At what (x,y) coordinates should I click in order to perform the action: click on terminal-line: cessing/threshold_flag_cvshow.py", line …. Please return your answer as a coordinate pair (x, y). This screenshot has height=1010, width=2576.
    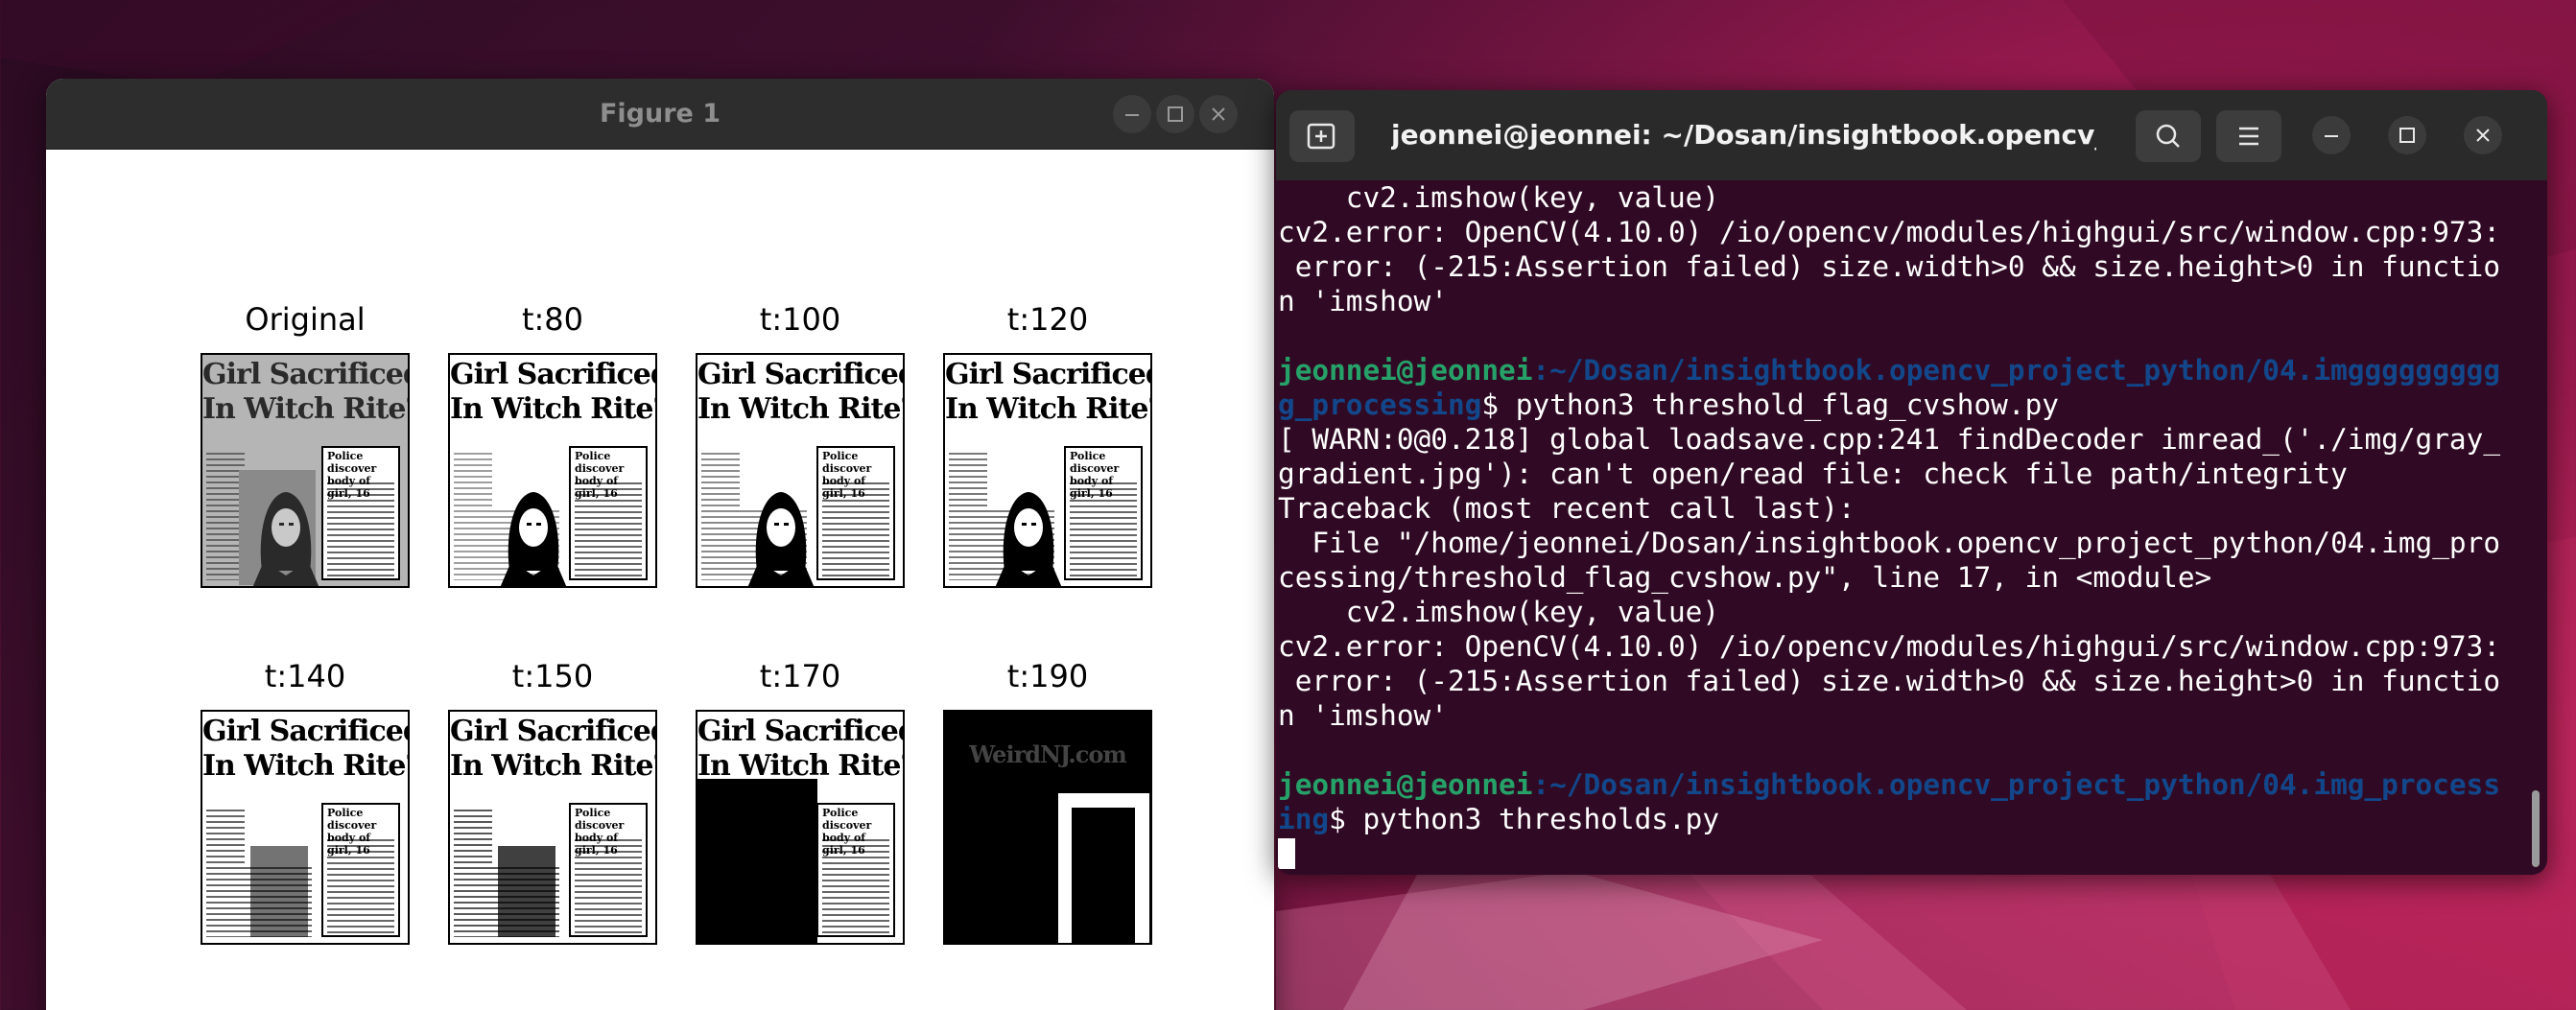
    Looking at the image, I should click on (1745, 577).